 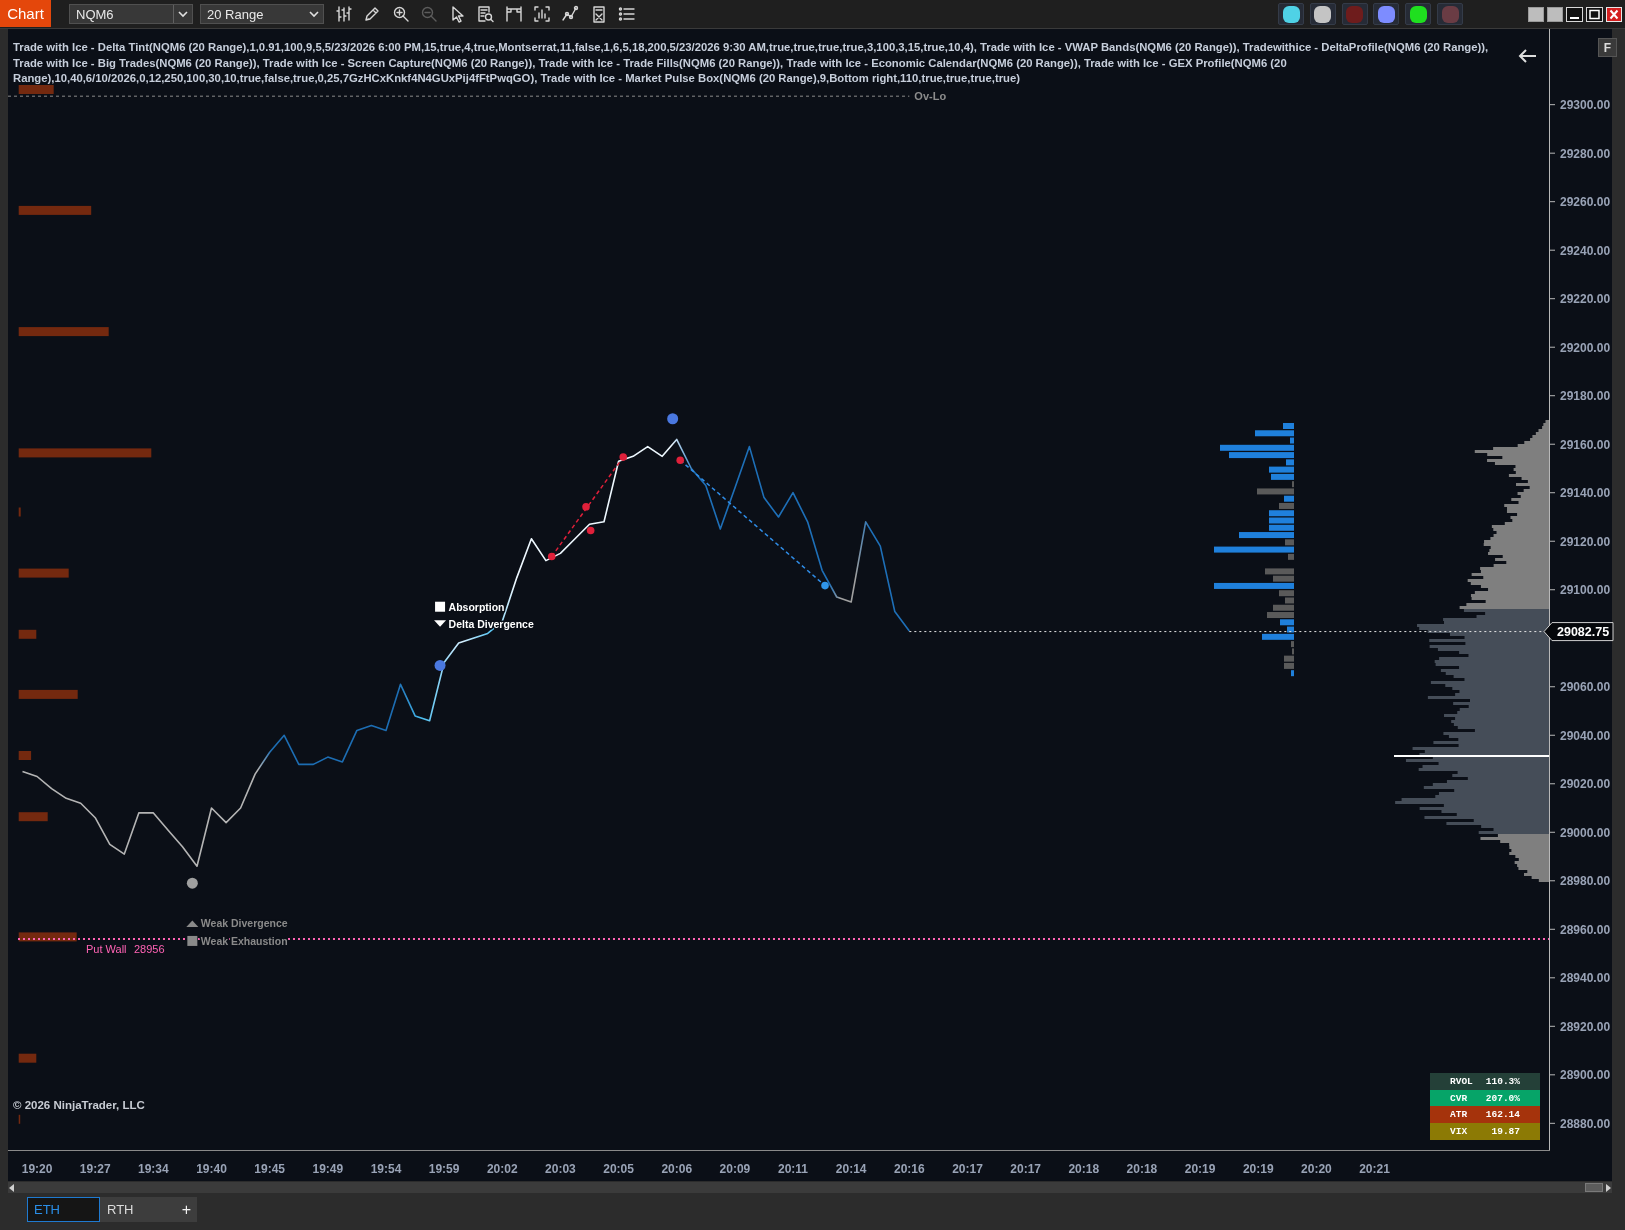 What do you see at coordinates (1459, 1131) in the screenshot?
I see `pulse-label: VIX` at bounding box center [1459, 1131].